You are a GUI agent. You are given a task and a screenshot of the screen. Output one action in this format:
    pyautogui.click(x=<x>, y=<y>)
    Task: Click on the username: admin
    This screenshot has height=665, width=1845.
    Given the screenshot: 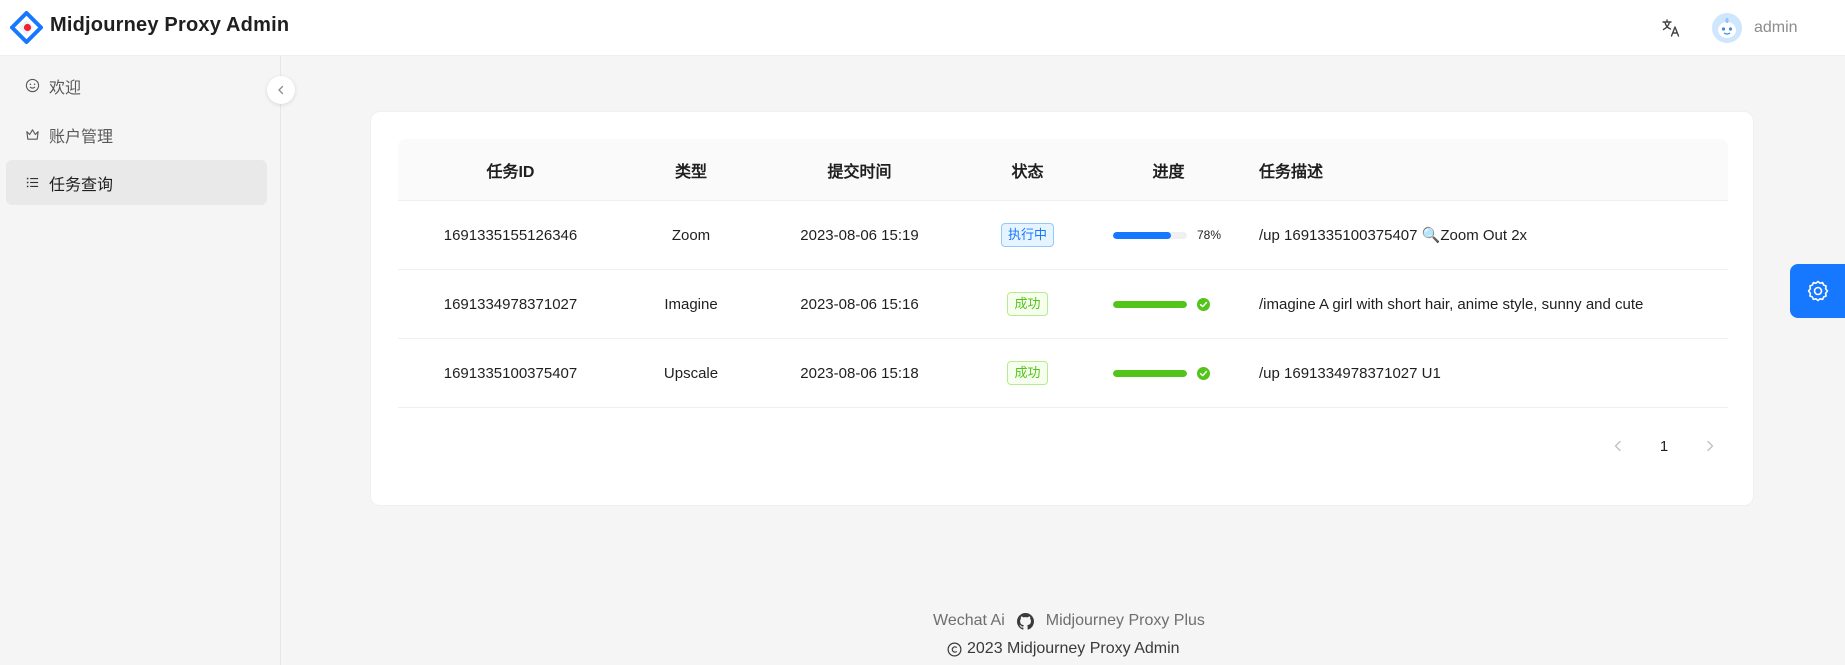 What is the action you would take?
    pyautogui.click(x=1776, y=27)
    